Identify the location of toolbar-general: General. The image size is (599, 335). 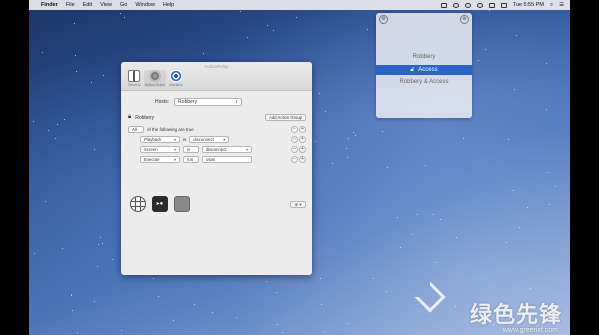
(134, 78).